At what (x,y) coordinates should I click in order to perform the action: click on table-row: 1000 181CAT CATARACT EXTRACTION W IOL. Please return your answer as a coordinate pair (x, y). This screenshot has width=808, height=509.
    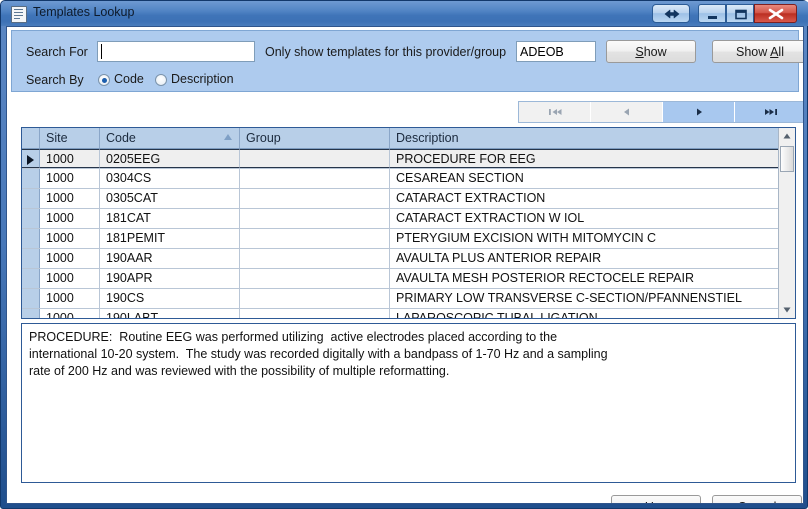
    Looking at the image, I should click on (408, 219).